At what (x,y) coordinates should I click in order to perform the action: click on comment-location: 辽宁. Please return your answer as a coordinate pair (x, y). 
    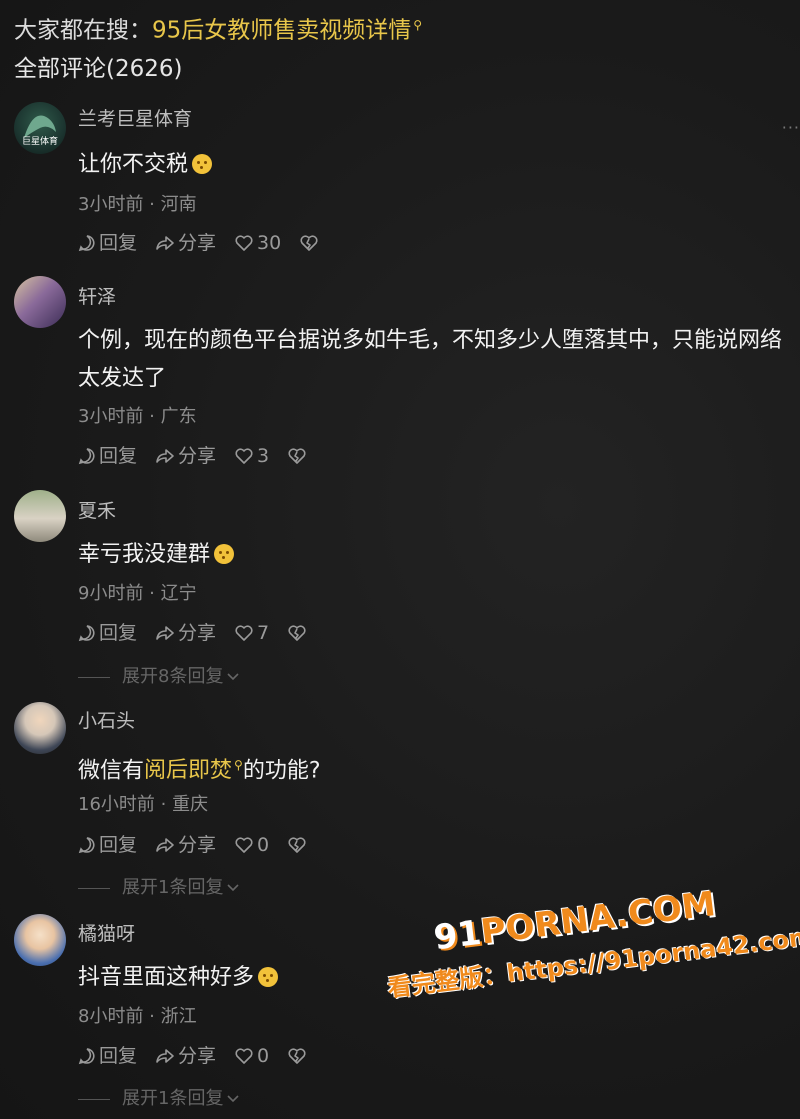
    Looking at the image, I should click on (178, 593).